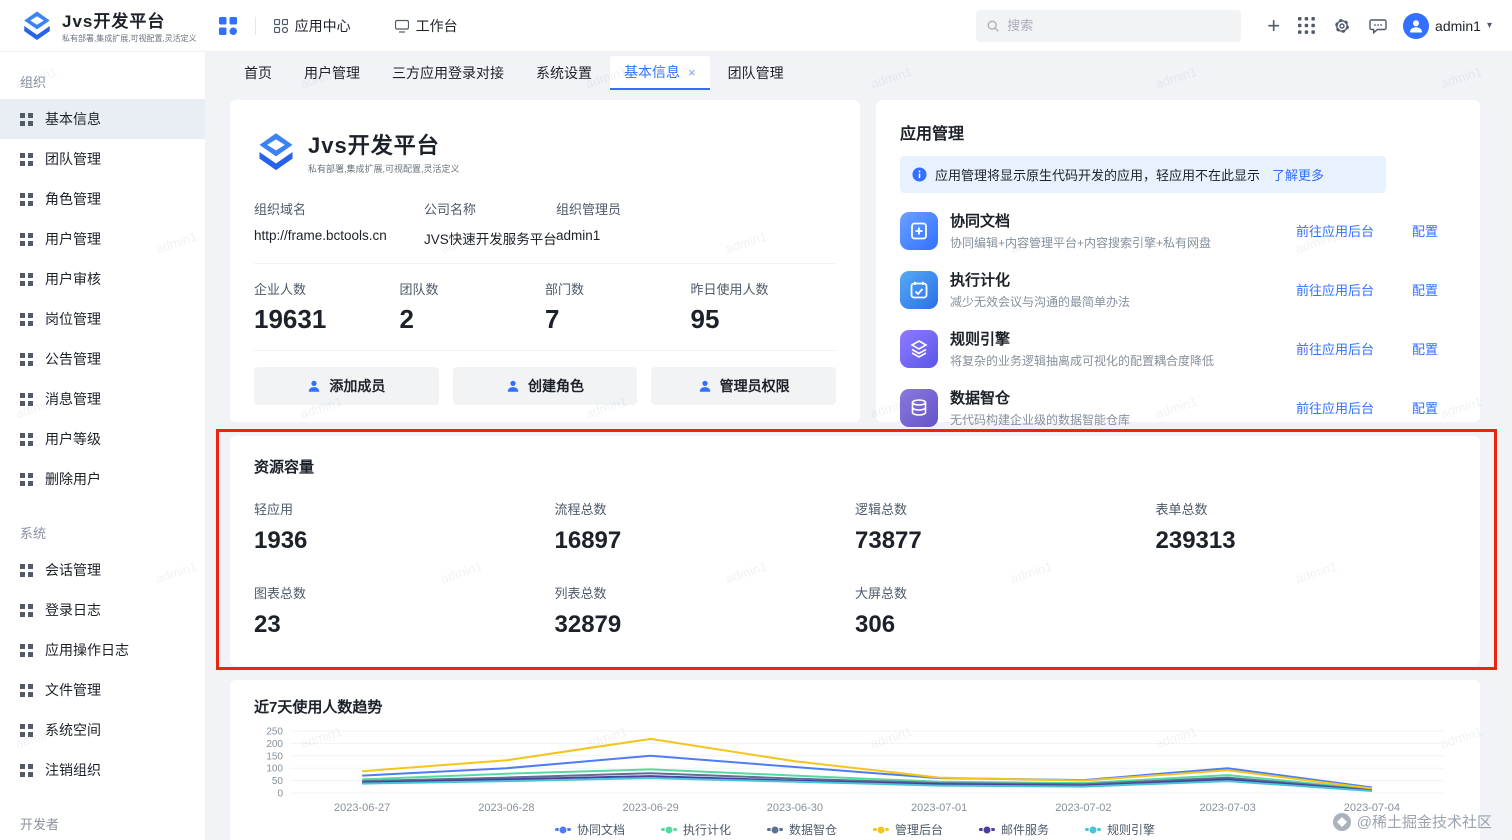 This screenshot has height=840, width=1512. What do you see at coordinates (980, 398) in the screenshot?
I see `app-name: 数据智仓` at bounding box center [980, 398].